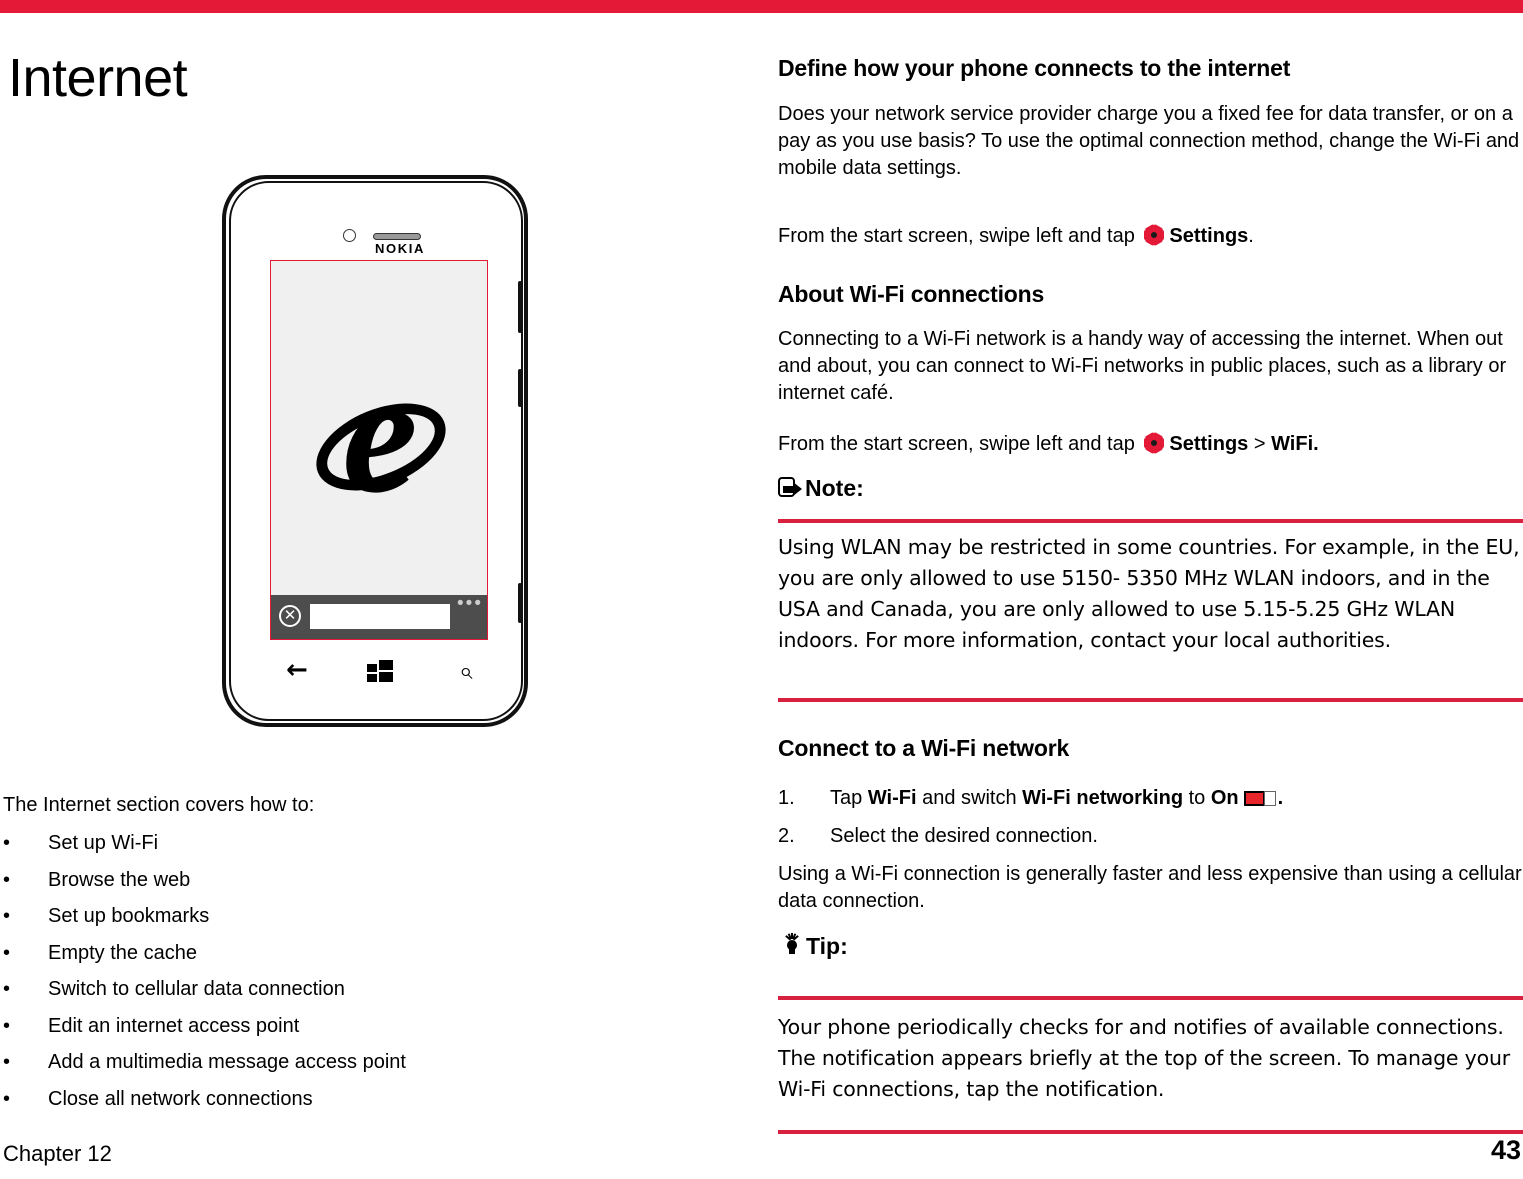  I want to click on phone-nav-buttons: ← ⌕, so click(379, 671).